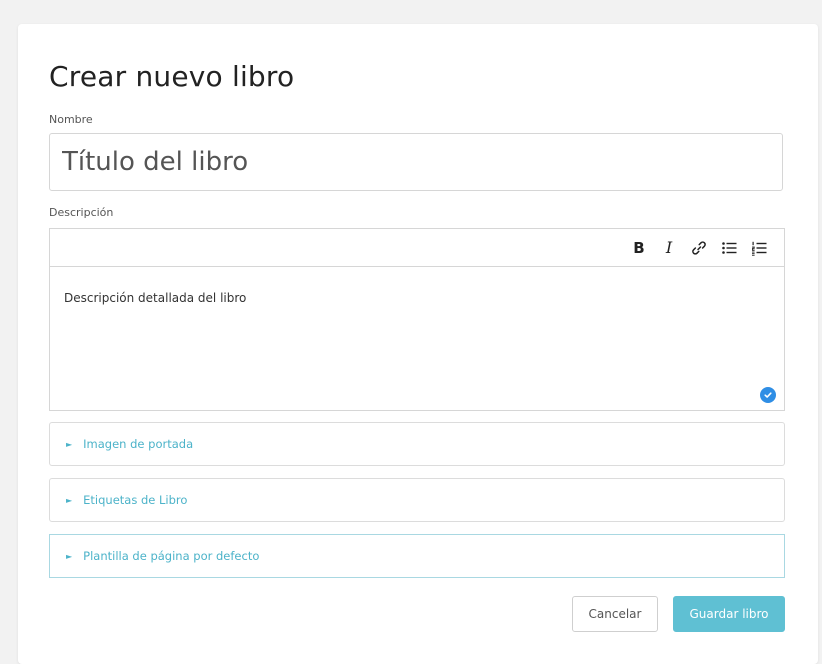 Image resolution: width=822 pixels, height=664 pixels. Describe the element at coordinates (417, 248) in the screenshot. I see `editor-toolbar: B I` at that location.